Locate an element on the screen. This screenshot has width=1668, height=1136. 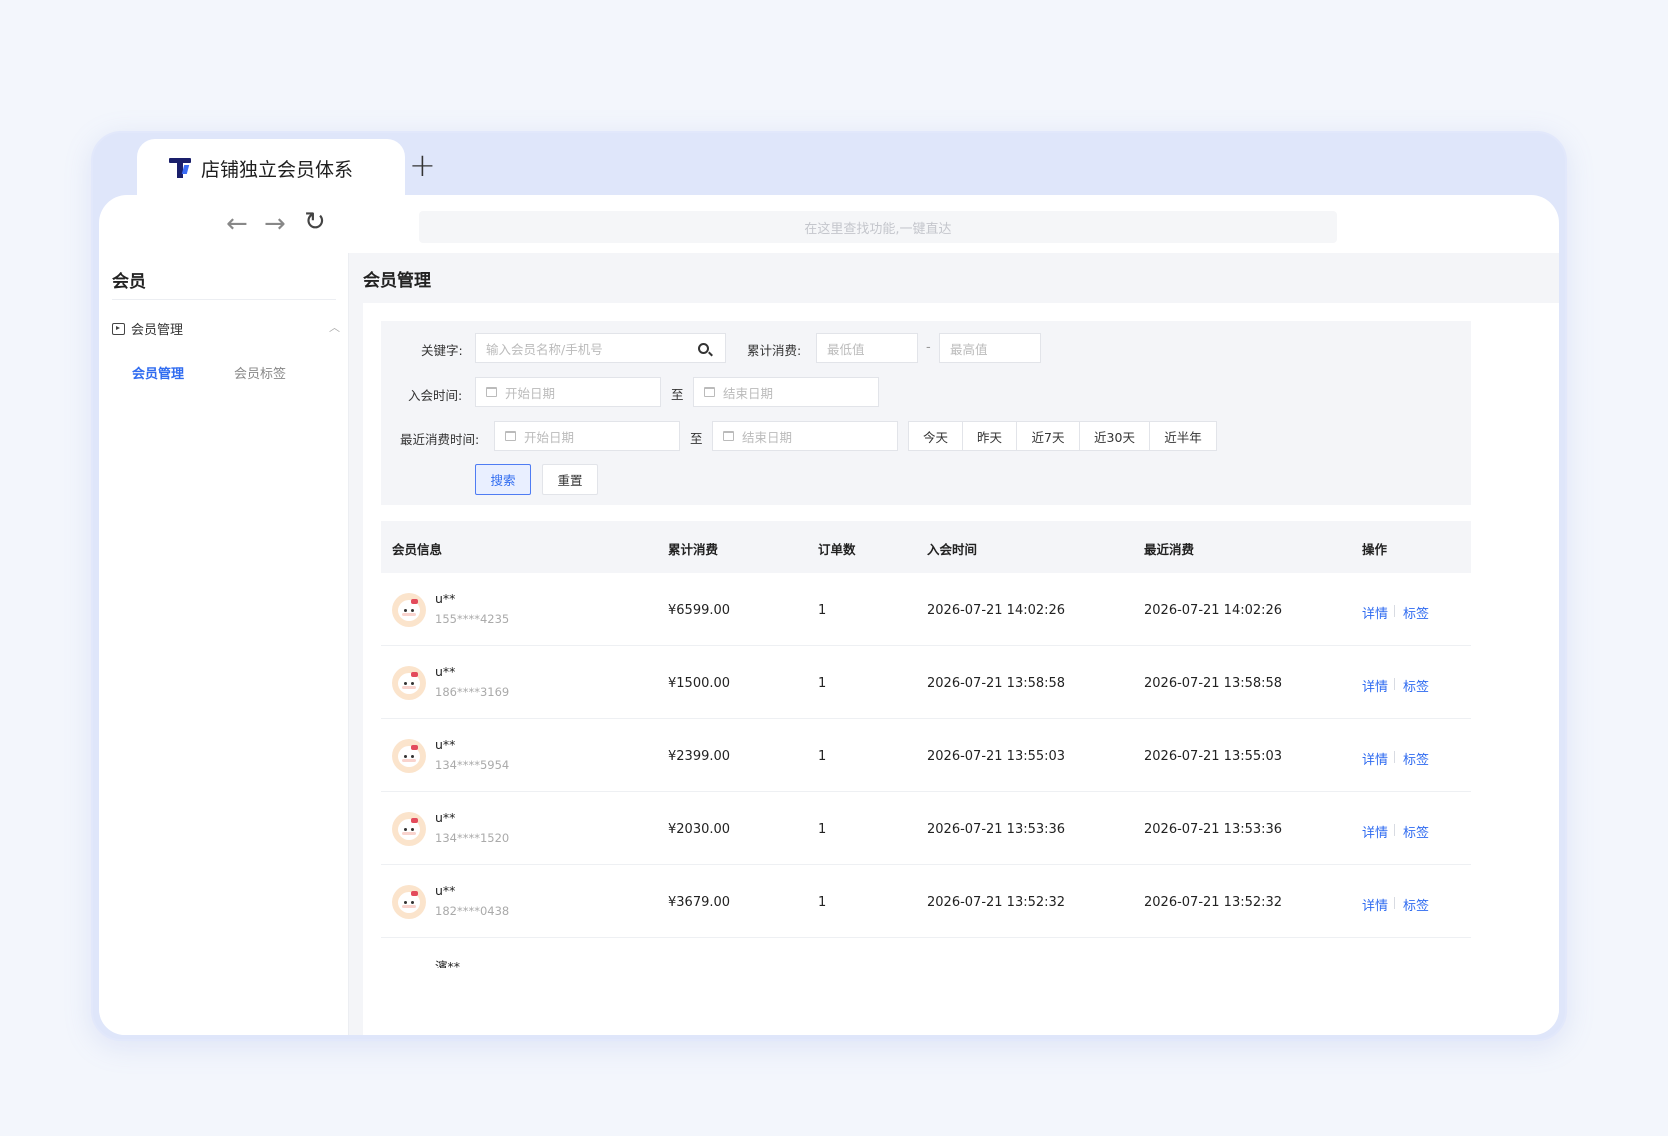
join-end-placeholder: 结束日期 is located at coordinates (748, 393).